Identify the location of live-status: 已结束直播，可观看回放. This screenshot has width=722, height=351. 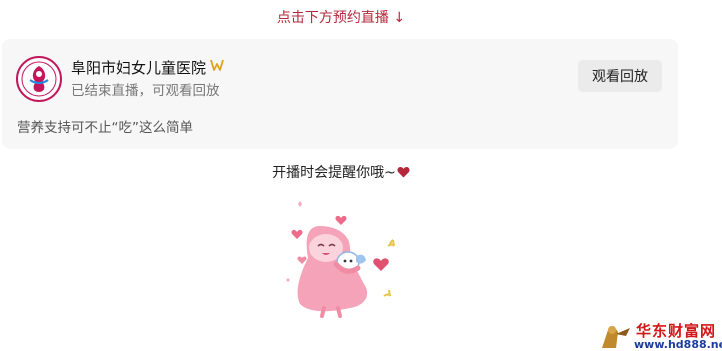
(145, 91).